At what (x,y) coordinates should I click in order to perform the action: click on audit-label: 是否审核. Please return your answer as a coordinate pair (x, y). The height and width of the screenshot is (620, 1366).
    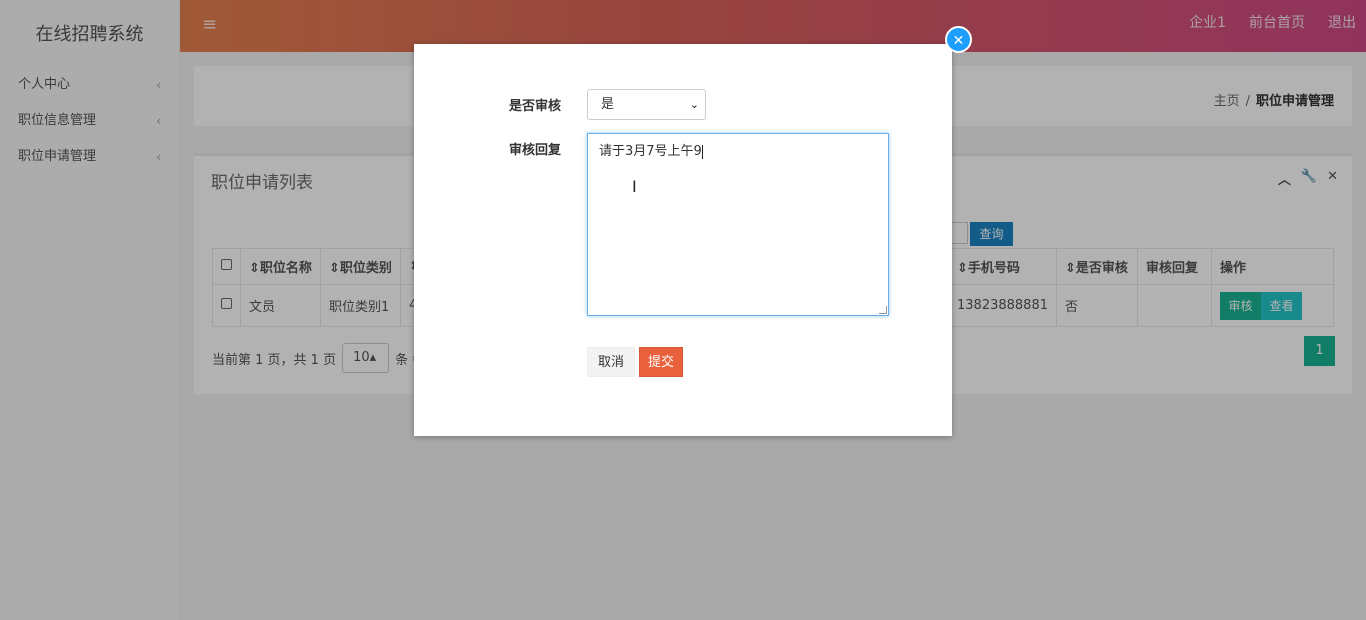
    Looking at the image, I should click on (535, 106).